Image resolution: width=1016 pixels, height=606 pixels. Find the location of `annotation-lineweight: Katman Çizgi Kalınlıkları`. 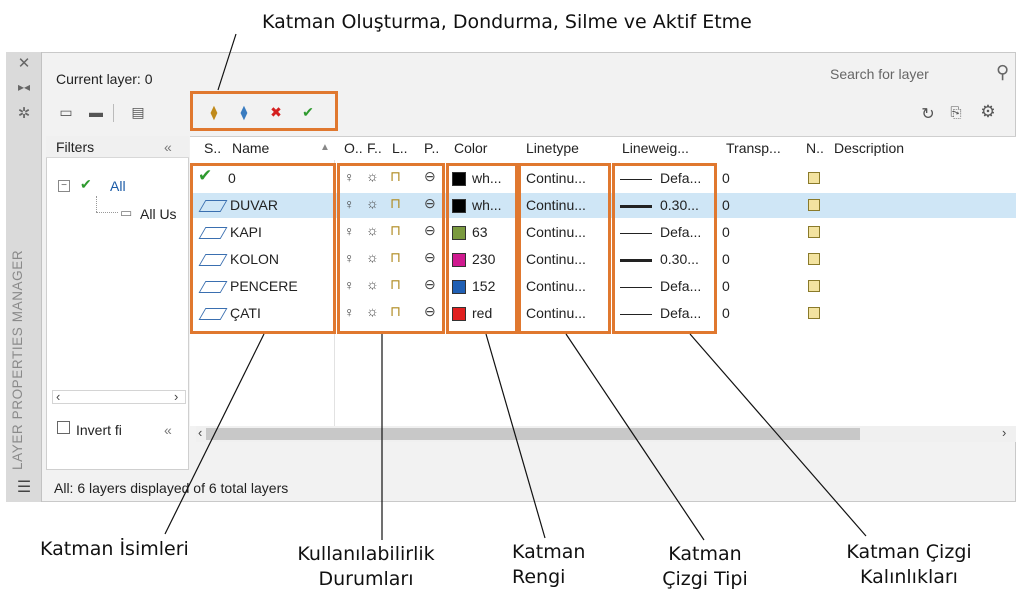

annotation-lineweight: Katman Çizgi Kalınlıkları is located at coordinates (909, 564).